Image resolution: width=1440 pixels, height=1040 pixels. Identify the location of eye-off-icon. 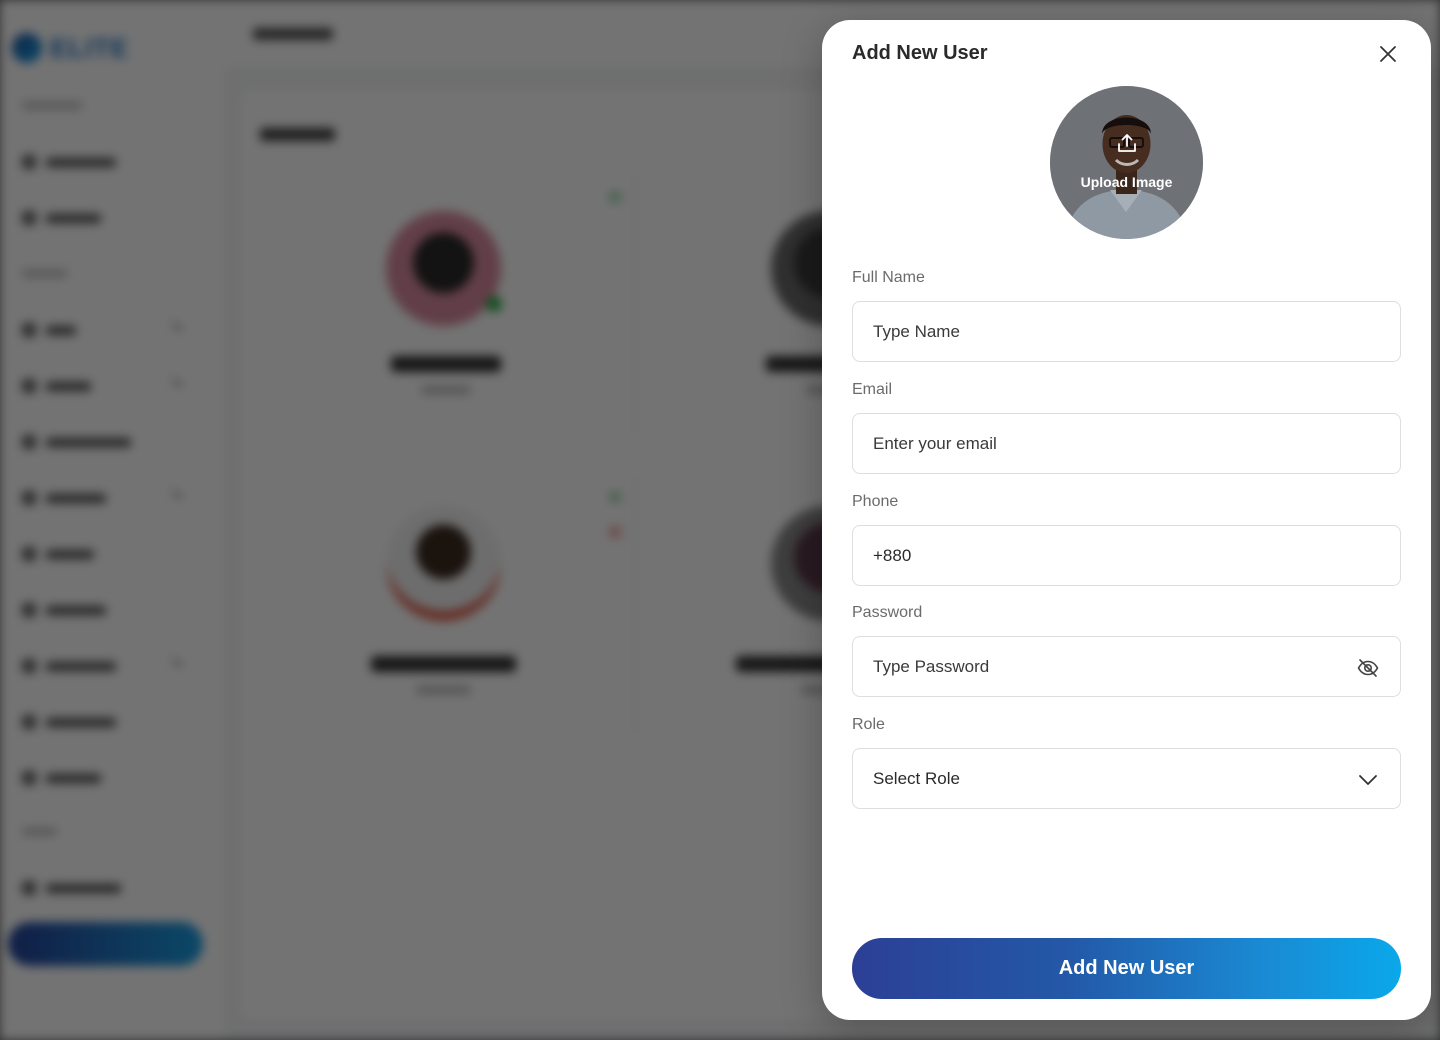
(1368, 668).